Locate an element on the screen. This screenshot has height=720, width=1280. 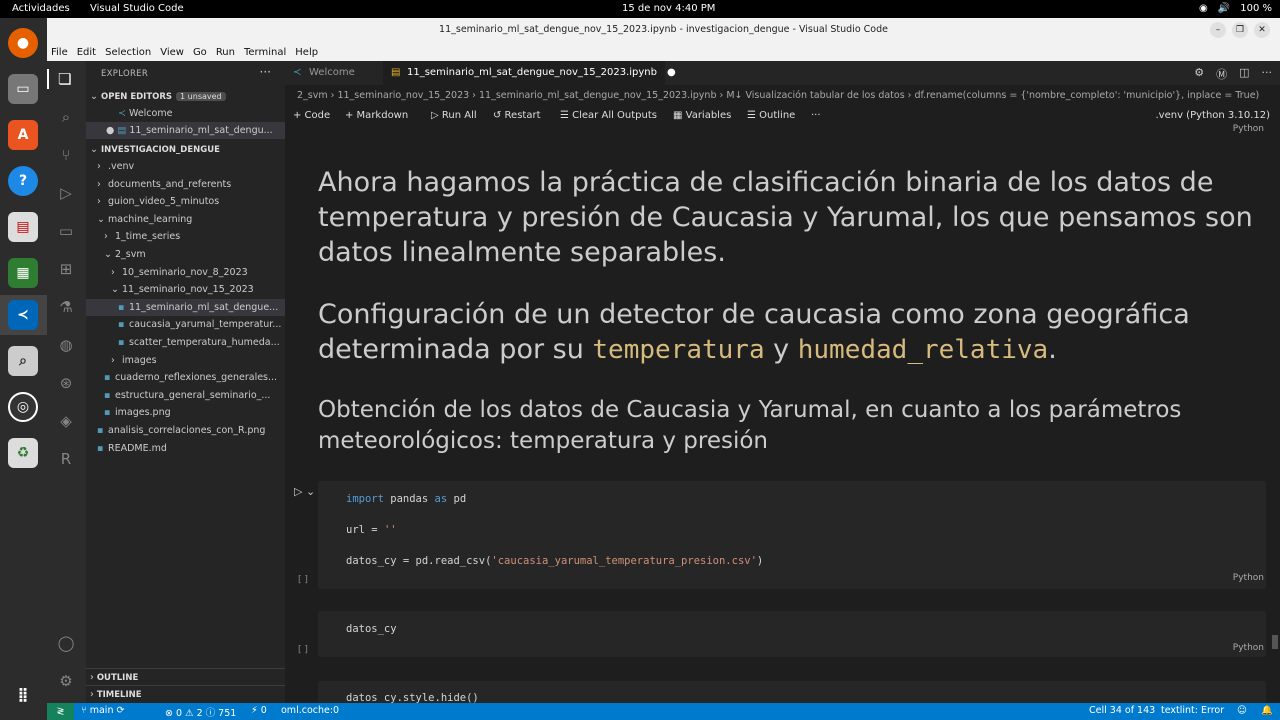
minimize-icon: – is located at coordinates (1218, 30).